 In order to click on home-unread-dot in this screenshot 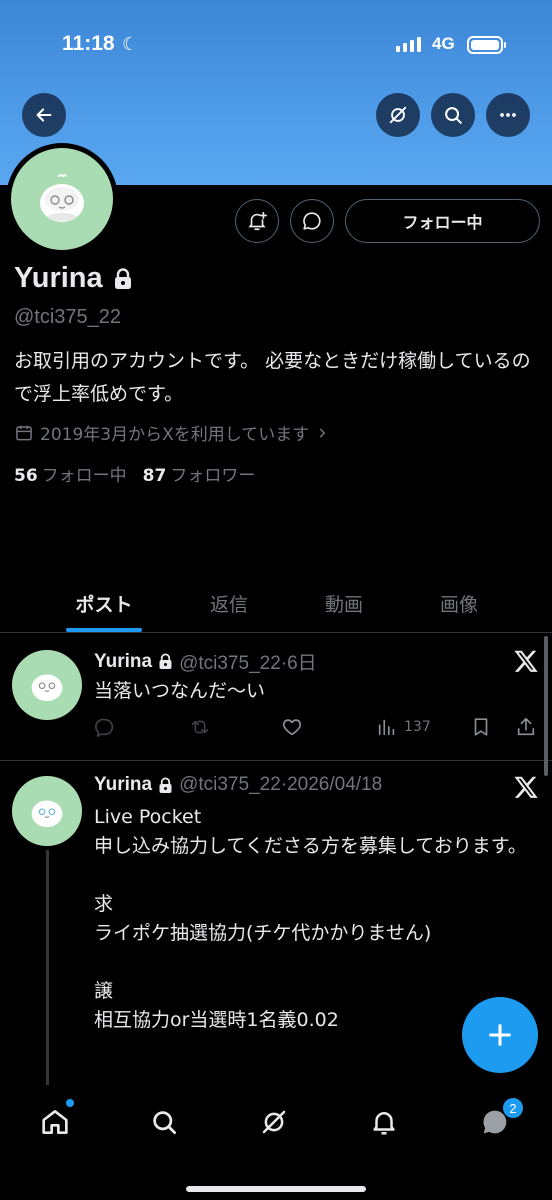, I will do `click(70, 1103)`.